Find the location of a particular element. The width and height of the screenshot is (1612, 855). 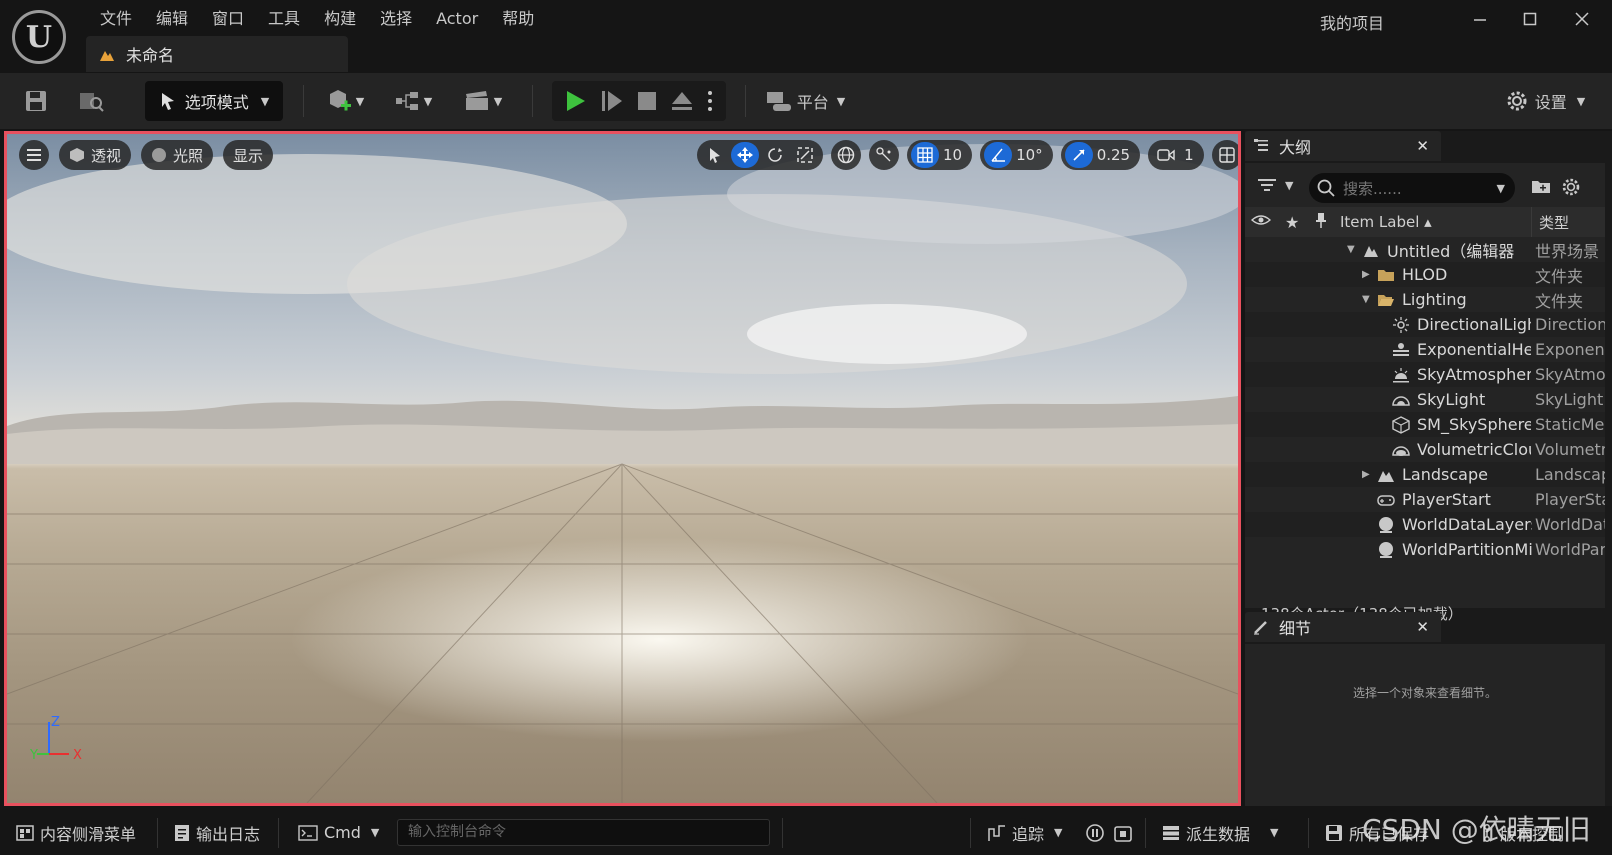

world-partition-icon is located at coordinates (1386, 549).